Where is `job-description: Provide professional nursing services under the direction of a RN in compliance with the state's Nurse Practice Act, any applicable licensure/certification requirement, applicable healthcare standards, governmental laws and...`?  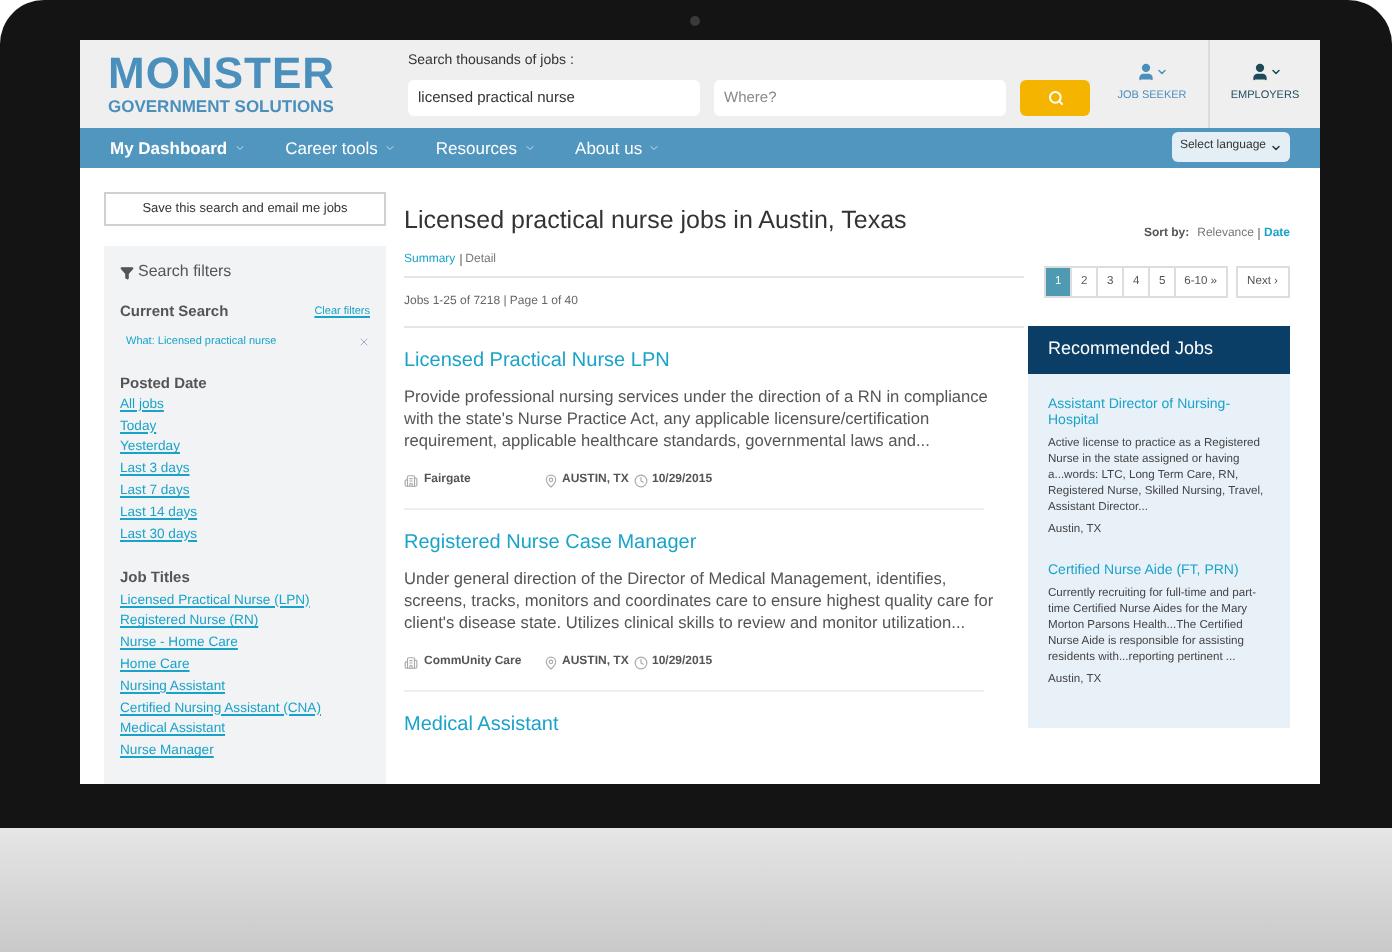 job-description: Provide professional nursing services under the direction of a RN in compliance with the state's Nurse Practice Act, any applicable licensure/certification requirement, applicable healthcare standards, governmental laws and... is located at coordinates (697, 419).